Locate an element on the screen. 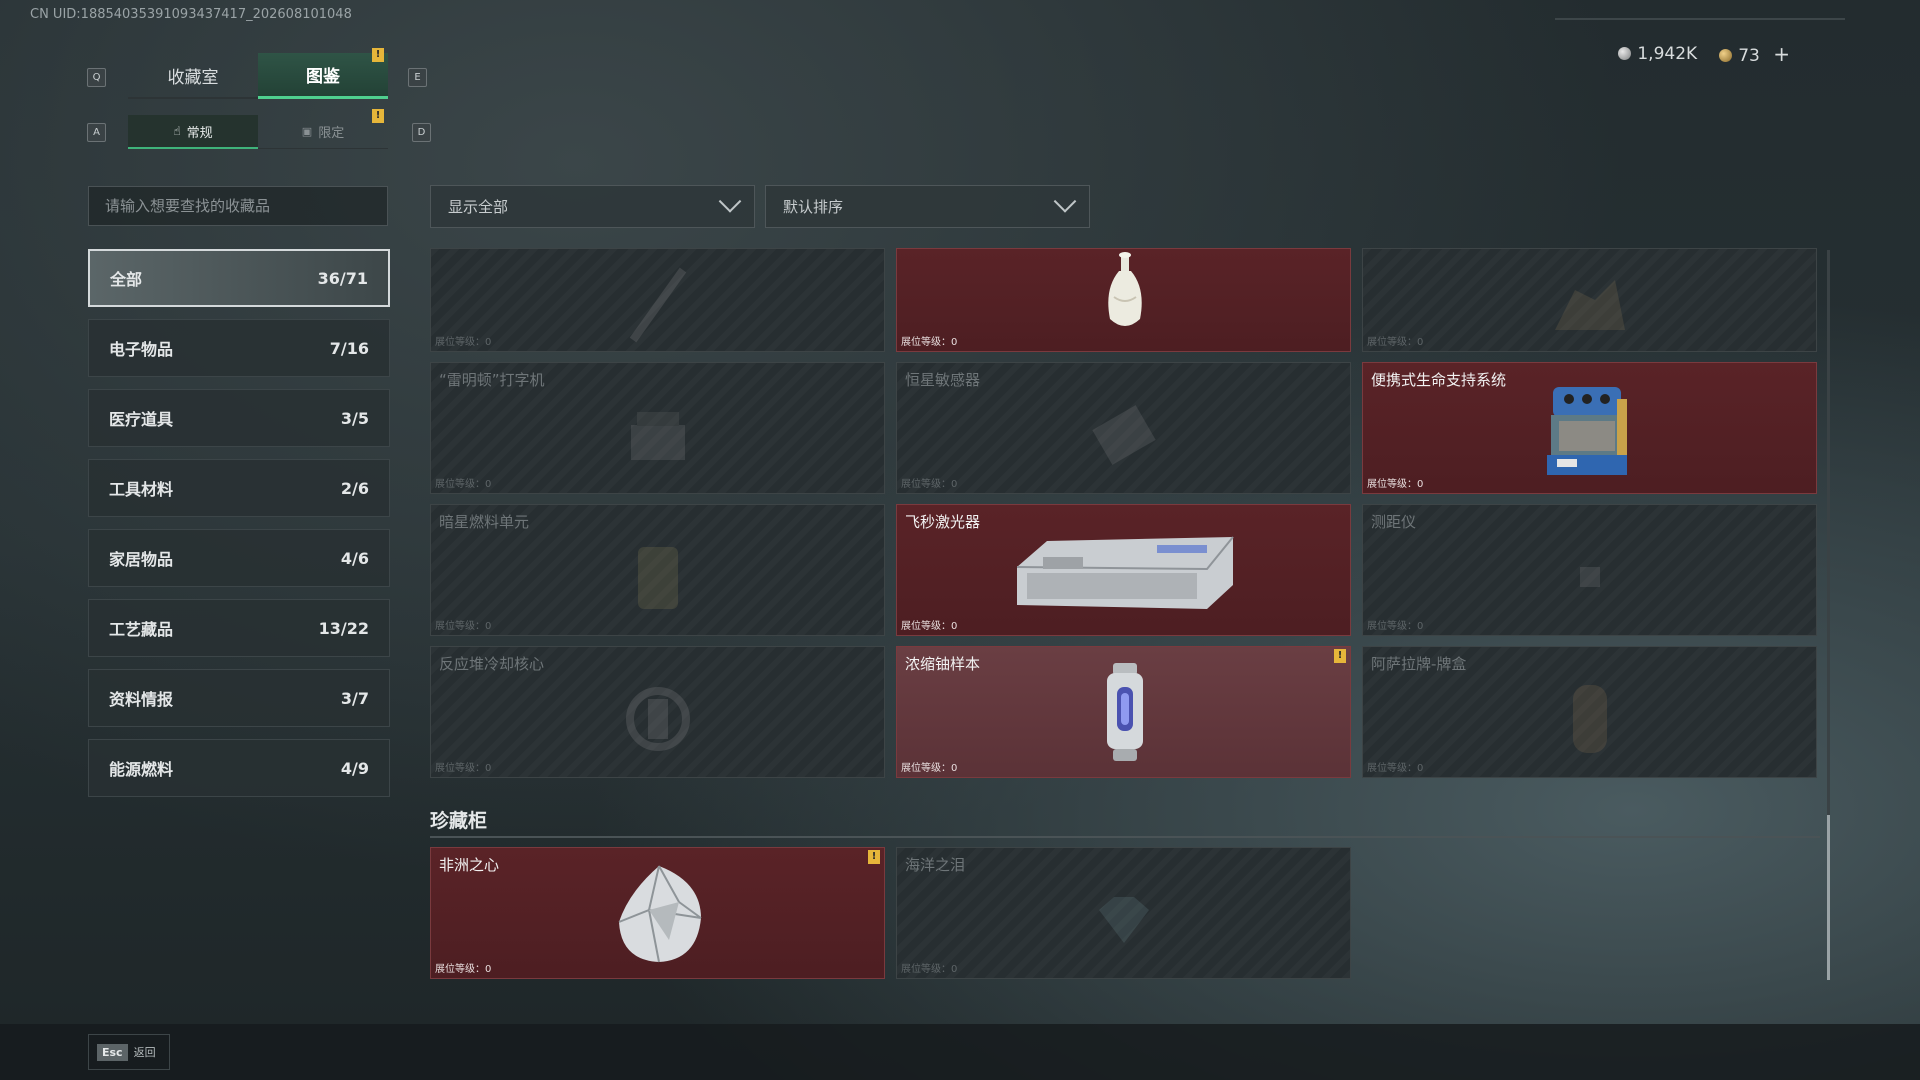 The width and height of the screenshot is (1920, 1080). category-count: 3/7 is located at coordinates (354, 698).